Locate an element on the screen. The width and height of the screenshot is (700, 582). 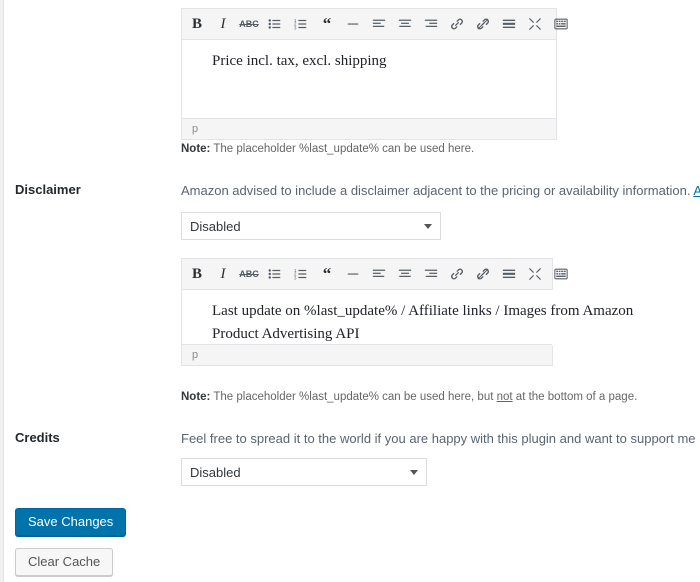
price-note-hint-prefix: Note: is located at coordinates (196, 149).